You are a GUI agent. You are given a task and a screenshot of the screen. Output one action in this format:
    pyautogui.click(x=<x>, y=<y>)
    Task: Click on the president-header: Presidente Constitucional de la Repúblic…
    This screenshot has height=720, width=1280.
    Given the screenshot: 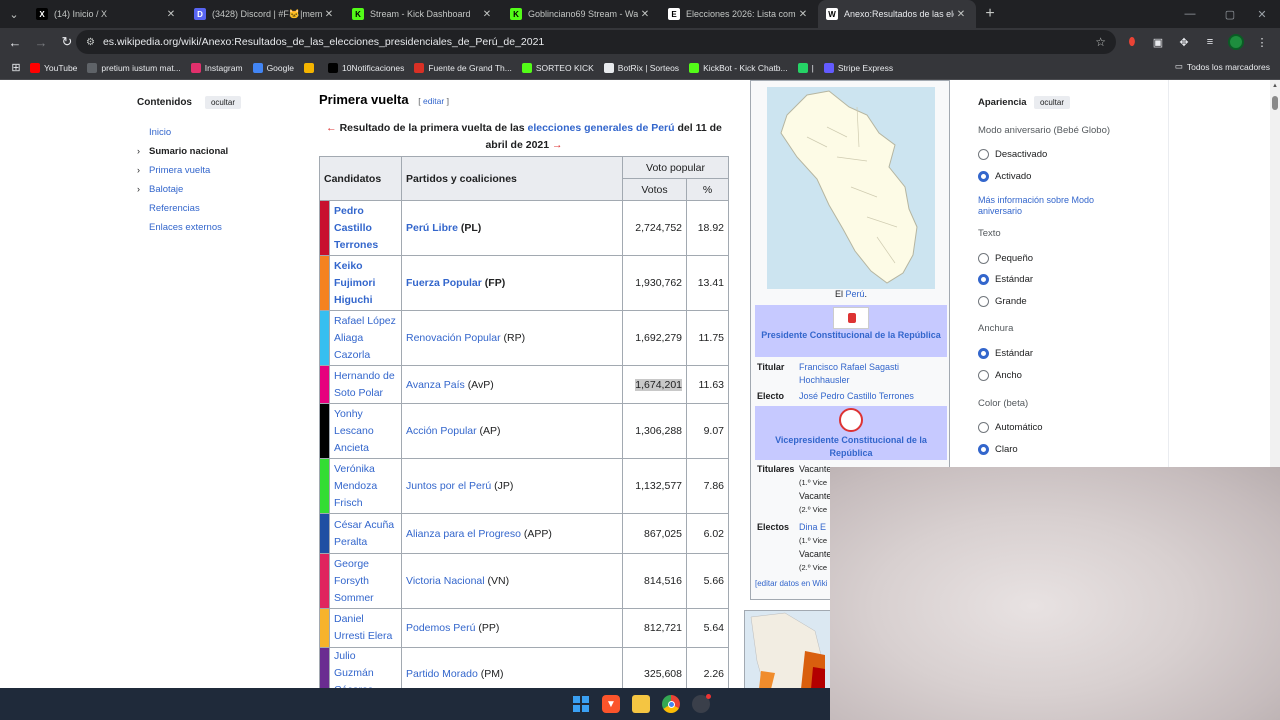 What is the action you would take?
    pyautogui.click(x=851, y=331)
    